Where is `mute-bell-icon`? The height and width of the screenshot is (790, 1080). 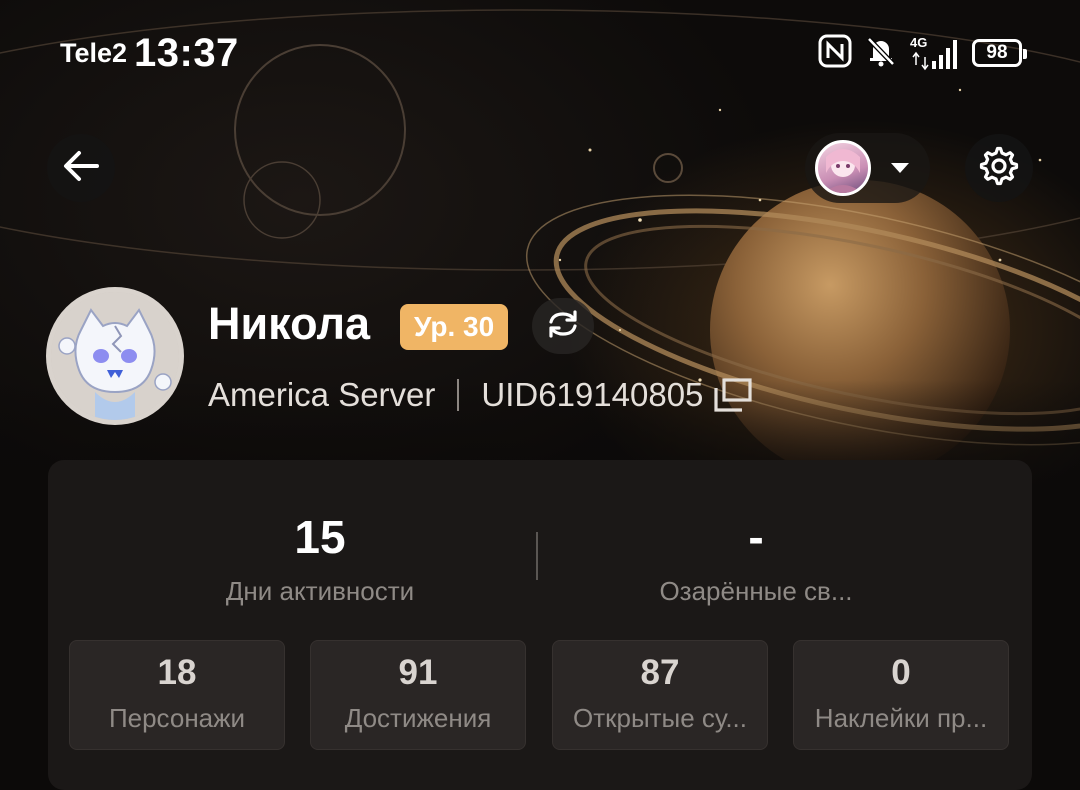
mute-bell-icon is located at coordinates (881, 53).